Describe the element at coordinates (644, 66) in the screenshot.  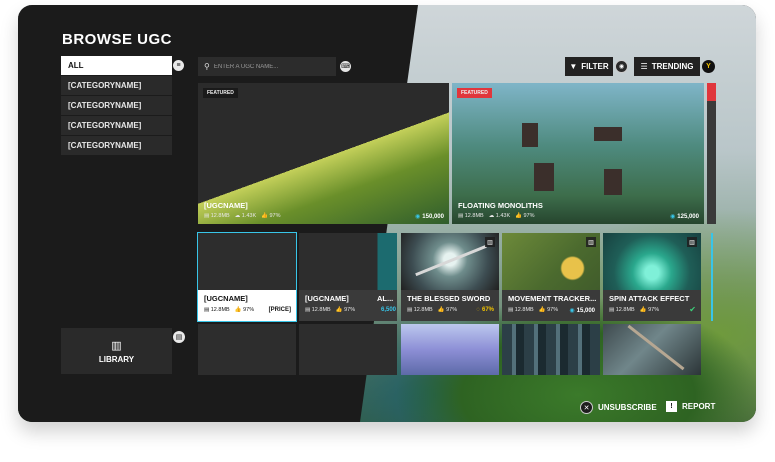
I see `sort-icon: ☰` at that location.